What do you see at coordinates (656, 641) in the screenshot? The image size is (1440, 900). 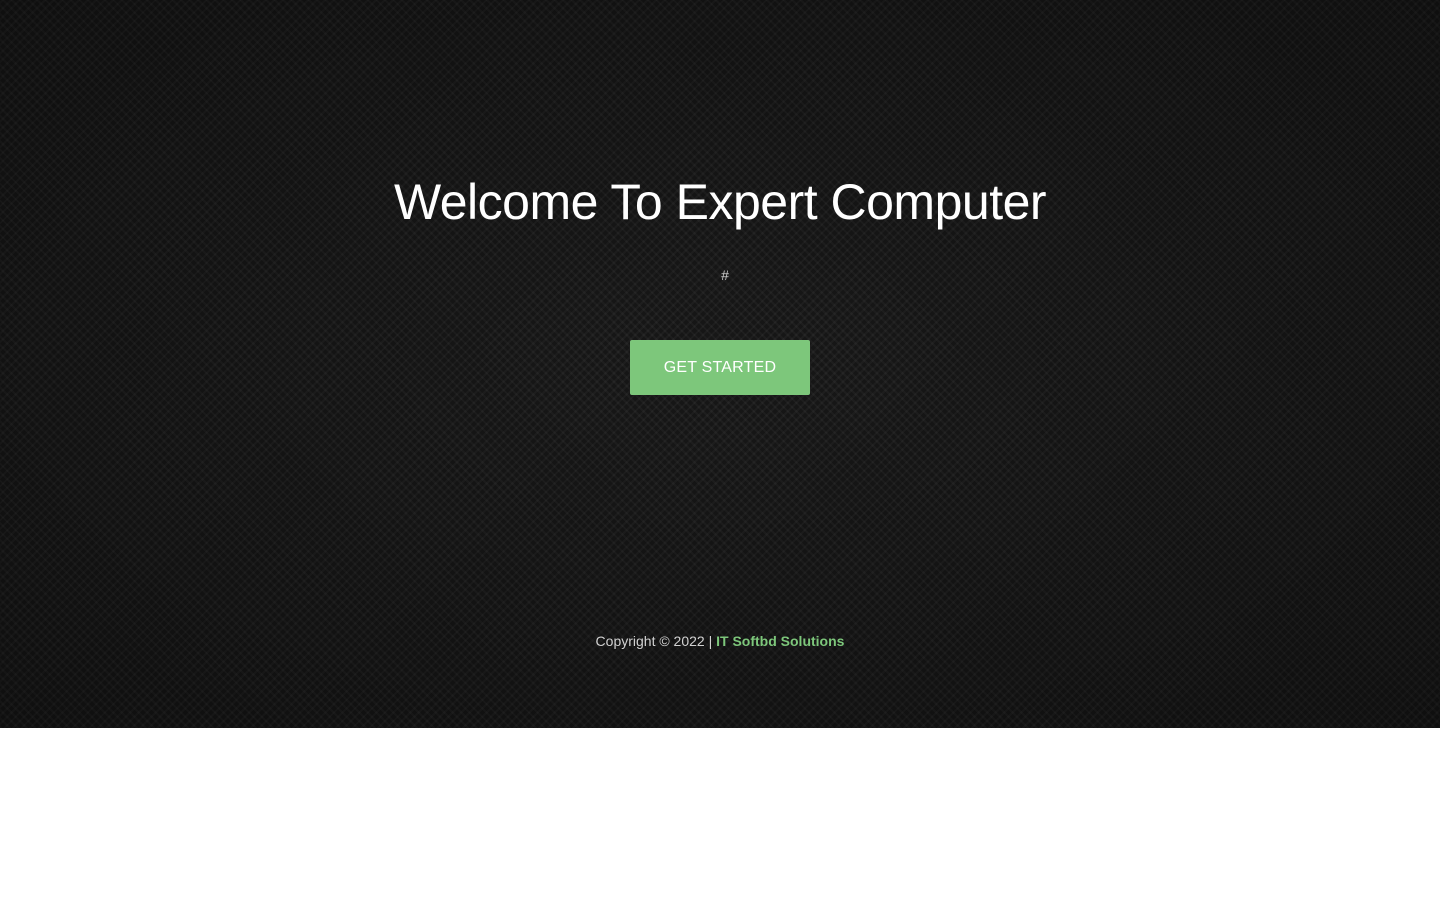 I see `copyright-text: Copyright © 2022 |` at bounding box center [656, 641].